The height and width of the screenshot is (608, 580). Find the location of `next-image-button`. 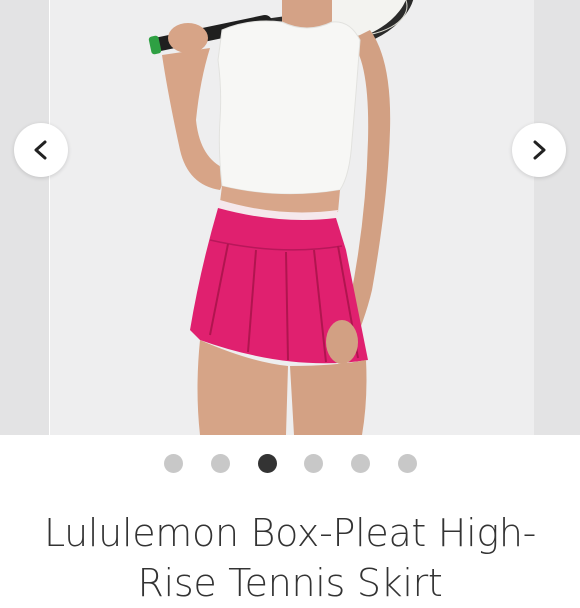

next-image-button is located at coordinates (539, 150).